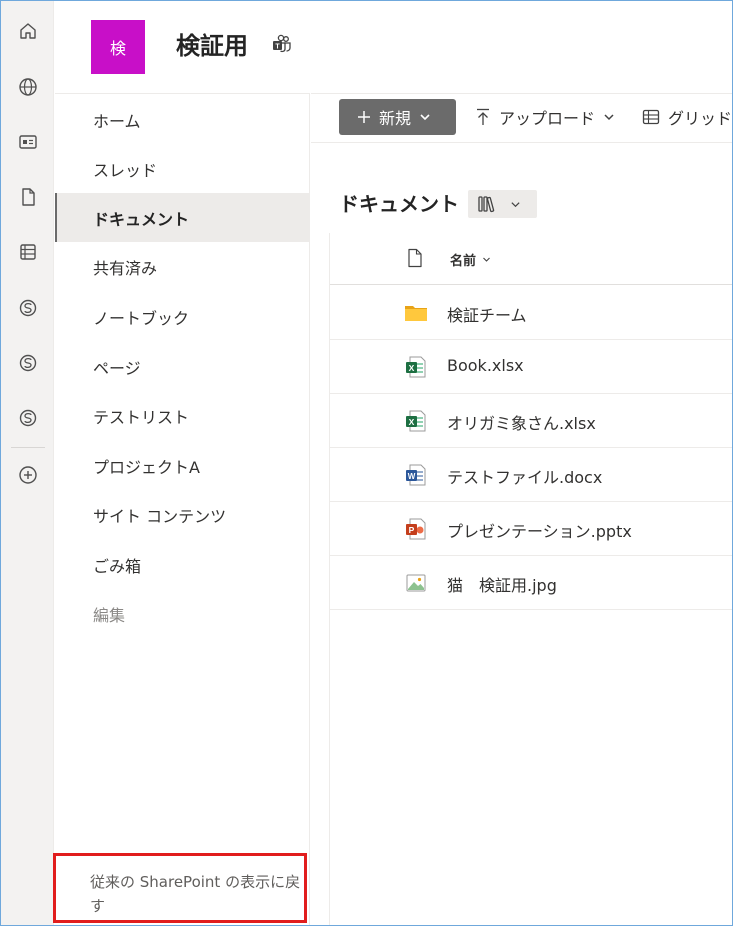  Describe the element at coordinates (539, 530) in the screenshot. I see `file-name: プレゼンテーション.pptx` at that location.